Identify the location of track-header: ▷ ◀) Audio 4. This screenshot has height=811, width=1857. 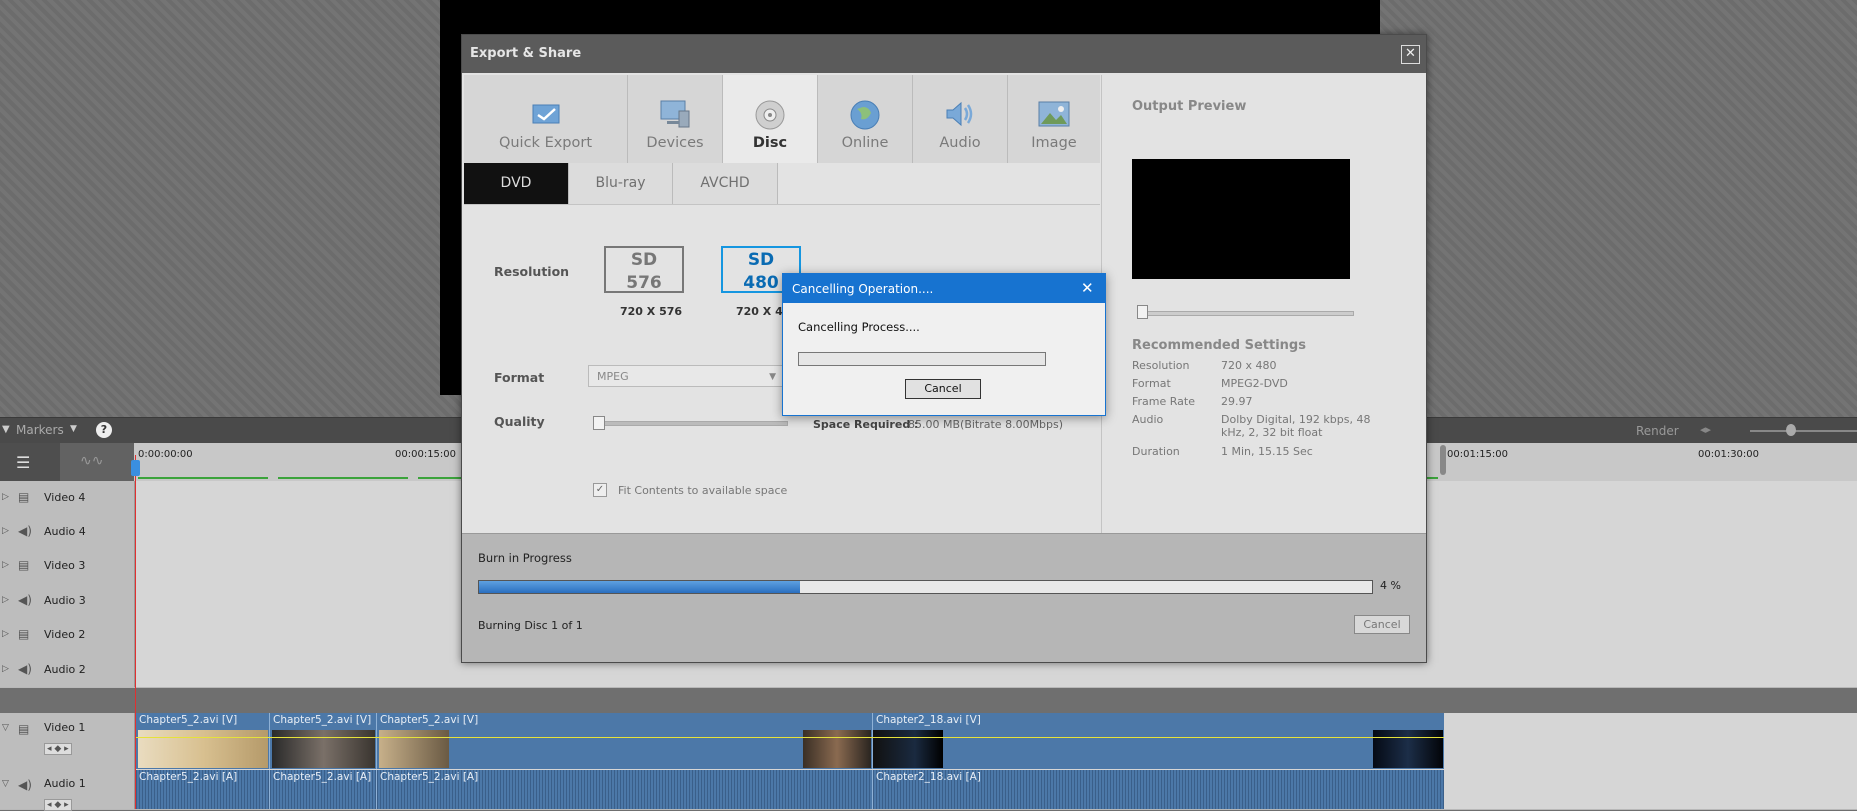
(67, 532).